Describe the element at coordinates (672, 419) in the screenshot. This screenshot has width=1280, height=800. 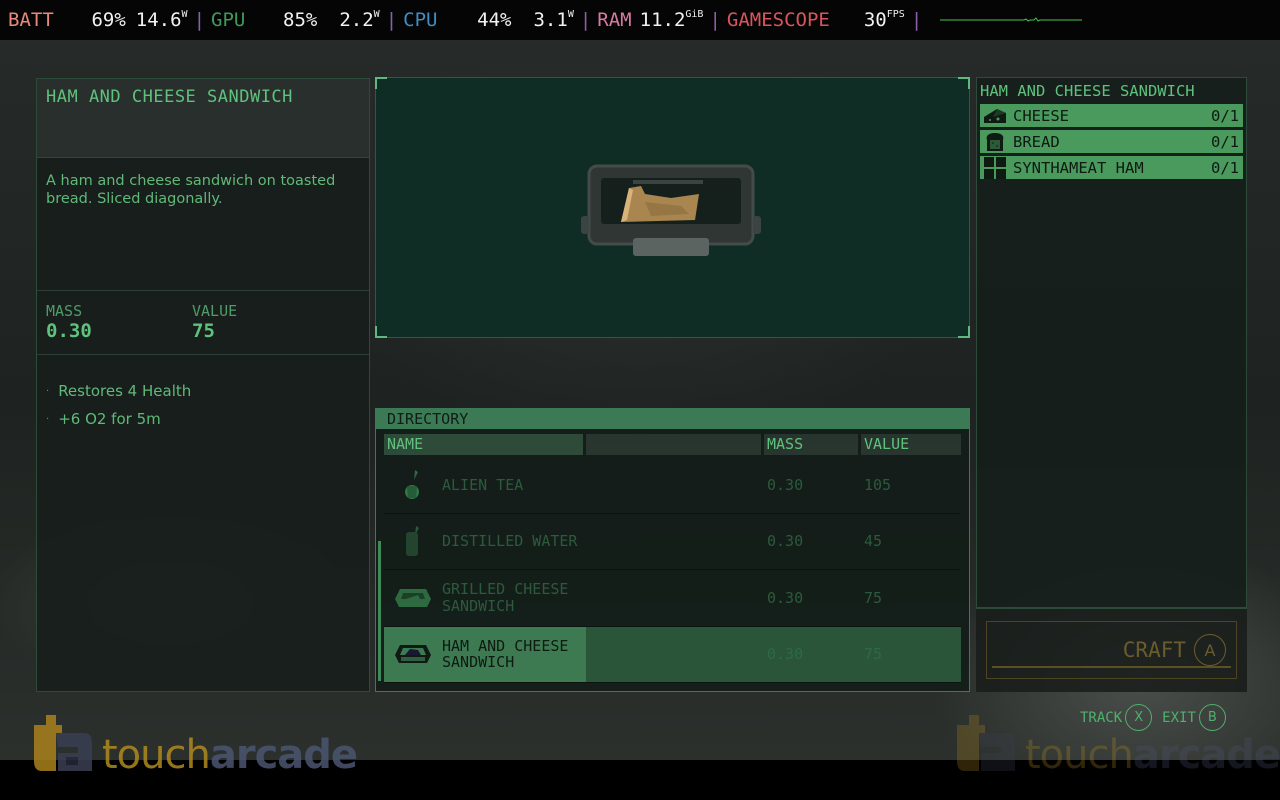
I see `directory-header: DIRECTORY` at that location.